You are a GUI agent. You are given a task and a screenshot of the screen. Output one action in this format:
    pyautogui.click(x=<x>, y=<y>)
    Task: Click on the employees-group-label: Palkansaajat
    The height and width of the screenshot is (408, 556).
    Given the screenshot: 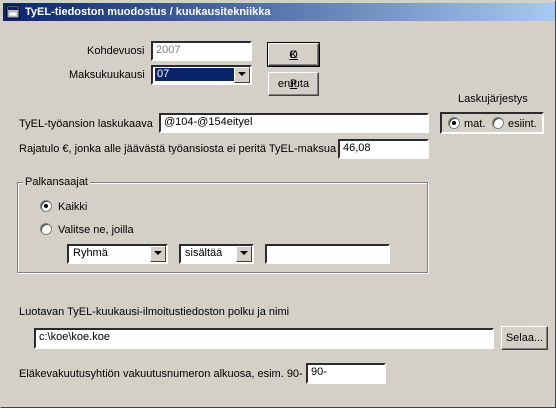 What is the action you would take?
    pyautogui.click(x=56, y=182)
    